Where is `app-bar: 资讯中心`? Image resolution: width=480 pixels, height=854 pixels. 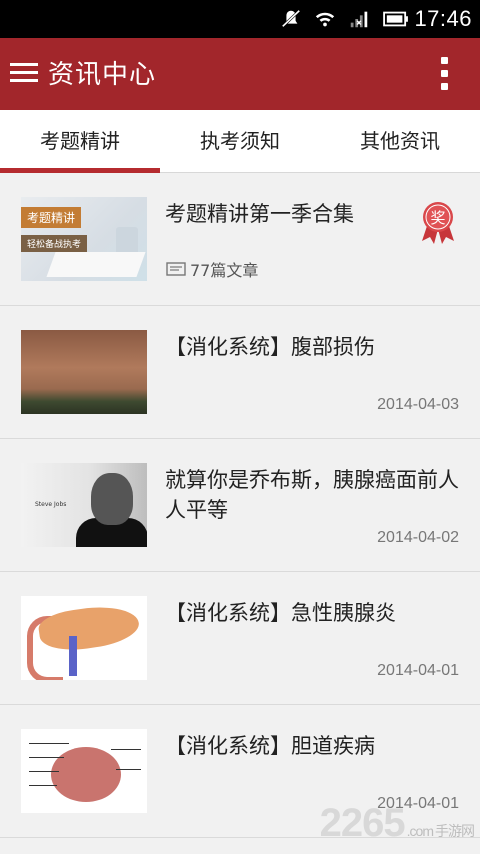 app-bar: 资讯中心 is located at coordinates (240, 74).